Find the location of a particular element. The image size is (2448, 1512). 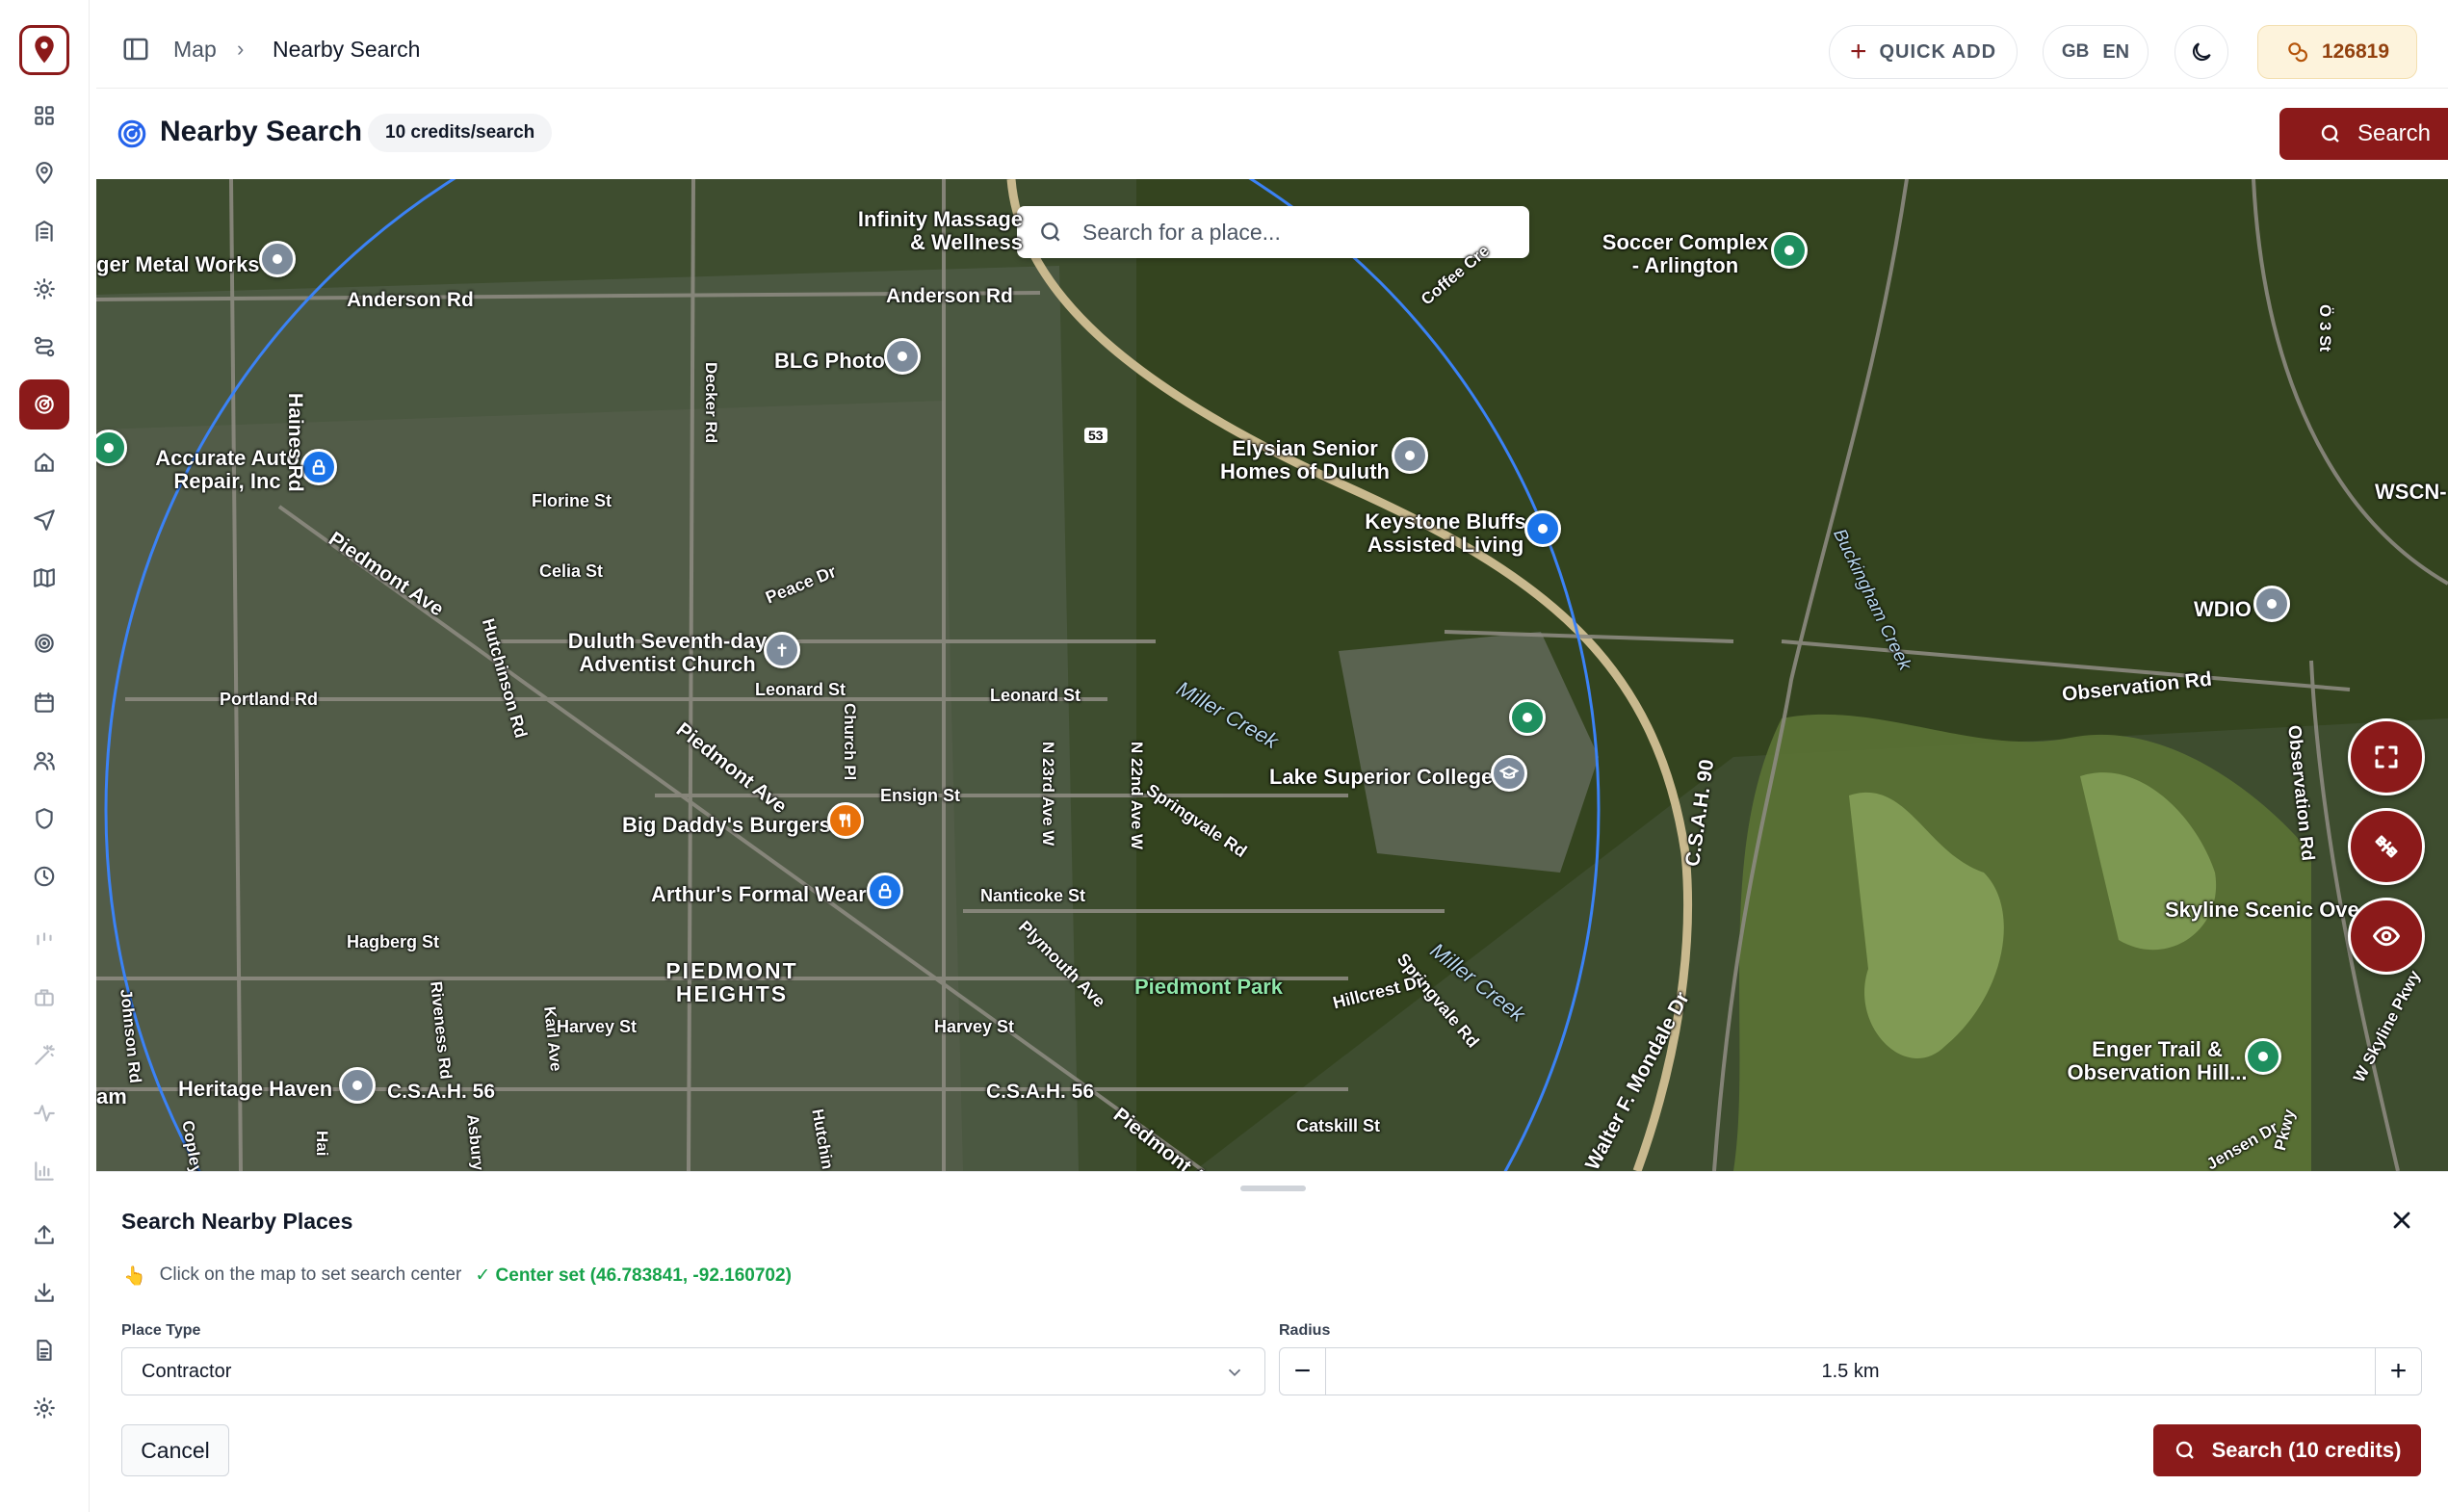

fullscreen-icon is located at coordinates (2386, 757).